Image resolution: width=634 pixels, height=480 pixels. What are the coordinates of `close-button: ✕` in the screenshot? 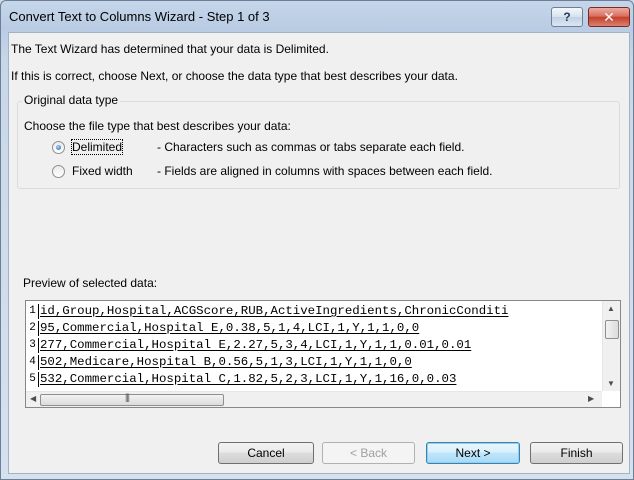 It's located at (609, 17).